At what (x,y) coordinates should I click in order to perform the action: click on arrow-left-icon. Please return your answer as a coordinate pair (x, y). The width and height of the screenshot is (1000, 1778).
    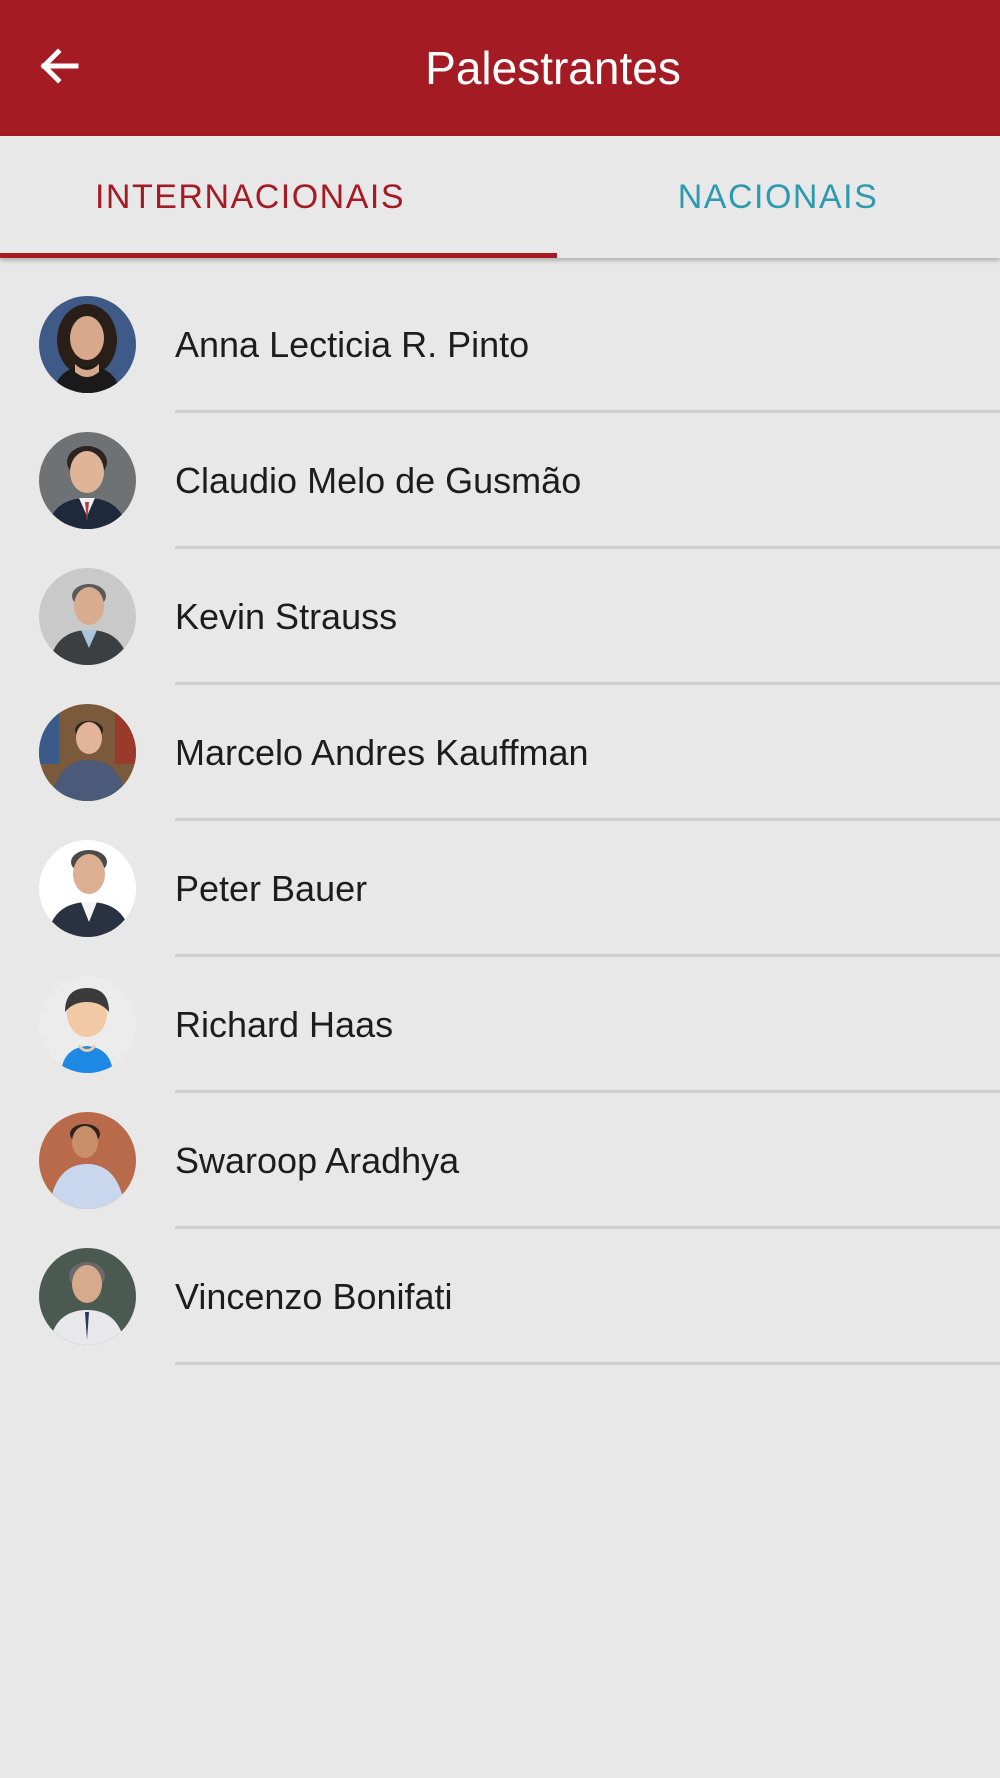
    Looking at the image, I should click on (60, 68).